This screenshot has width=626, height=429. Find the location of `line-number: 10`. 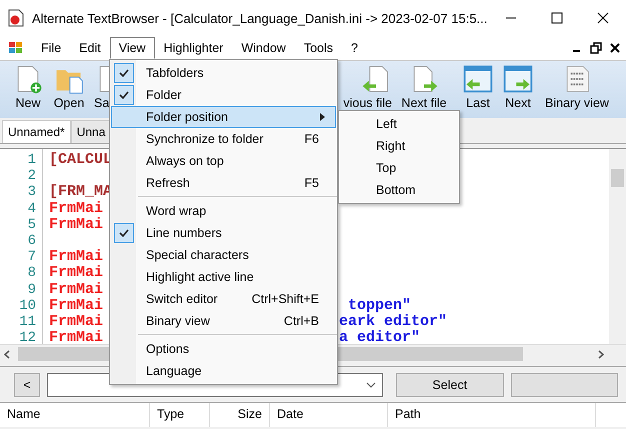

line-number: 10 is located at coordinates (27, 306).